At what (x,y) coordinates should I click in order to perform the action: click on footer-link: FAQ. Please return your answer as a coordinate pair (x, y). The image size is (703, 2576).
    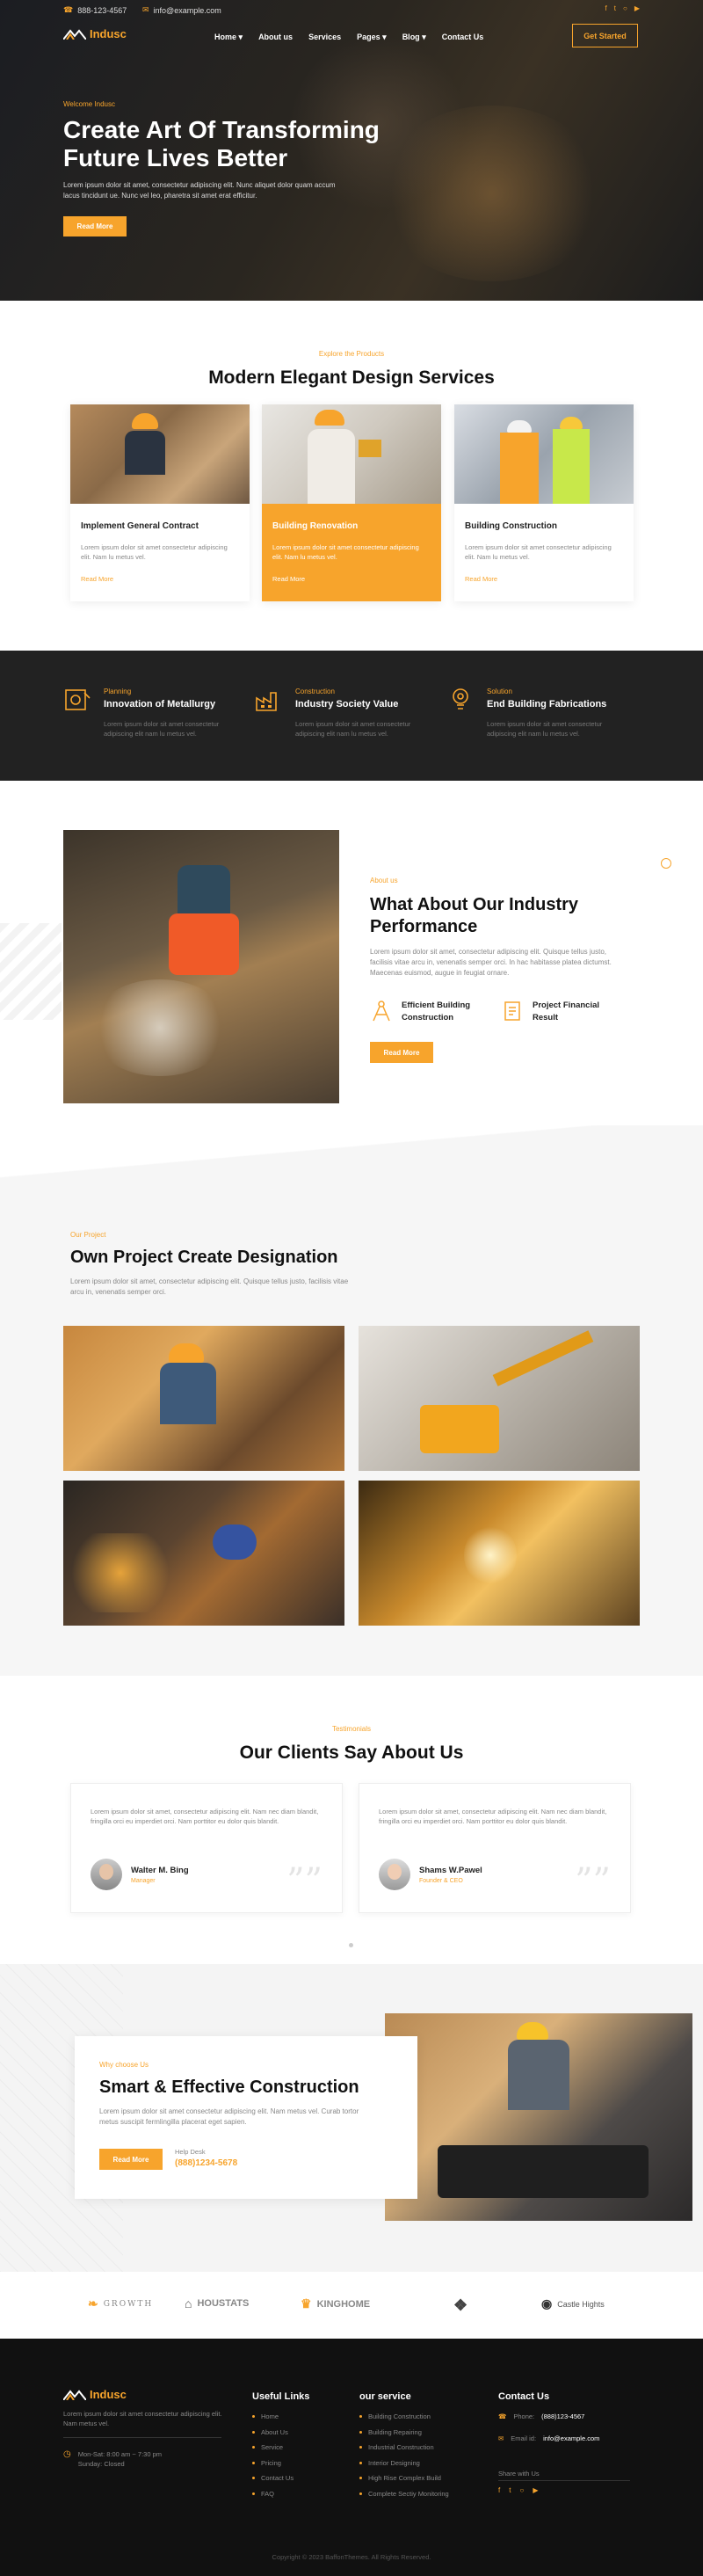
    Looking at the image, I should click on (273, 2494).